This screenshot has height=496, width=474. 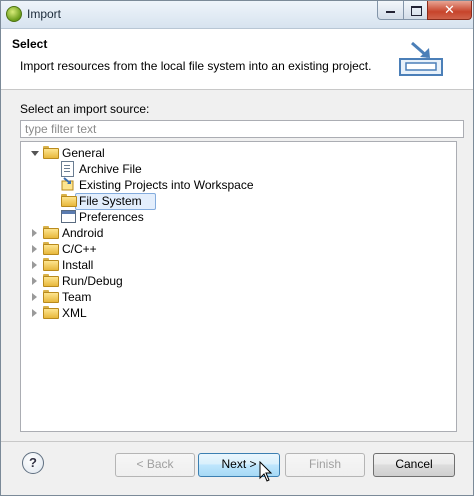 What do you see at coordinates (67, 169) in the screenshot?
I see `archive-file-icon` at bounding box center [67, 169].